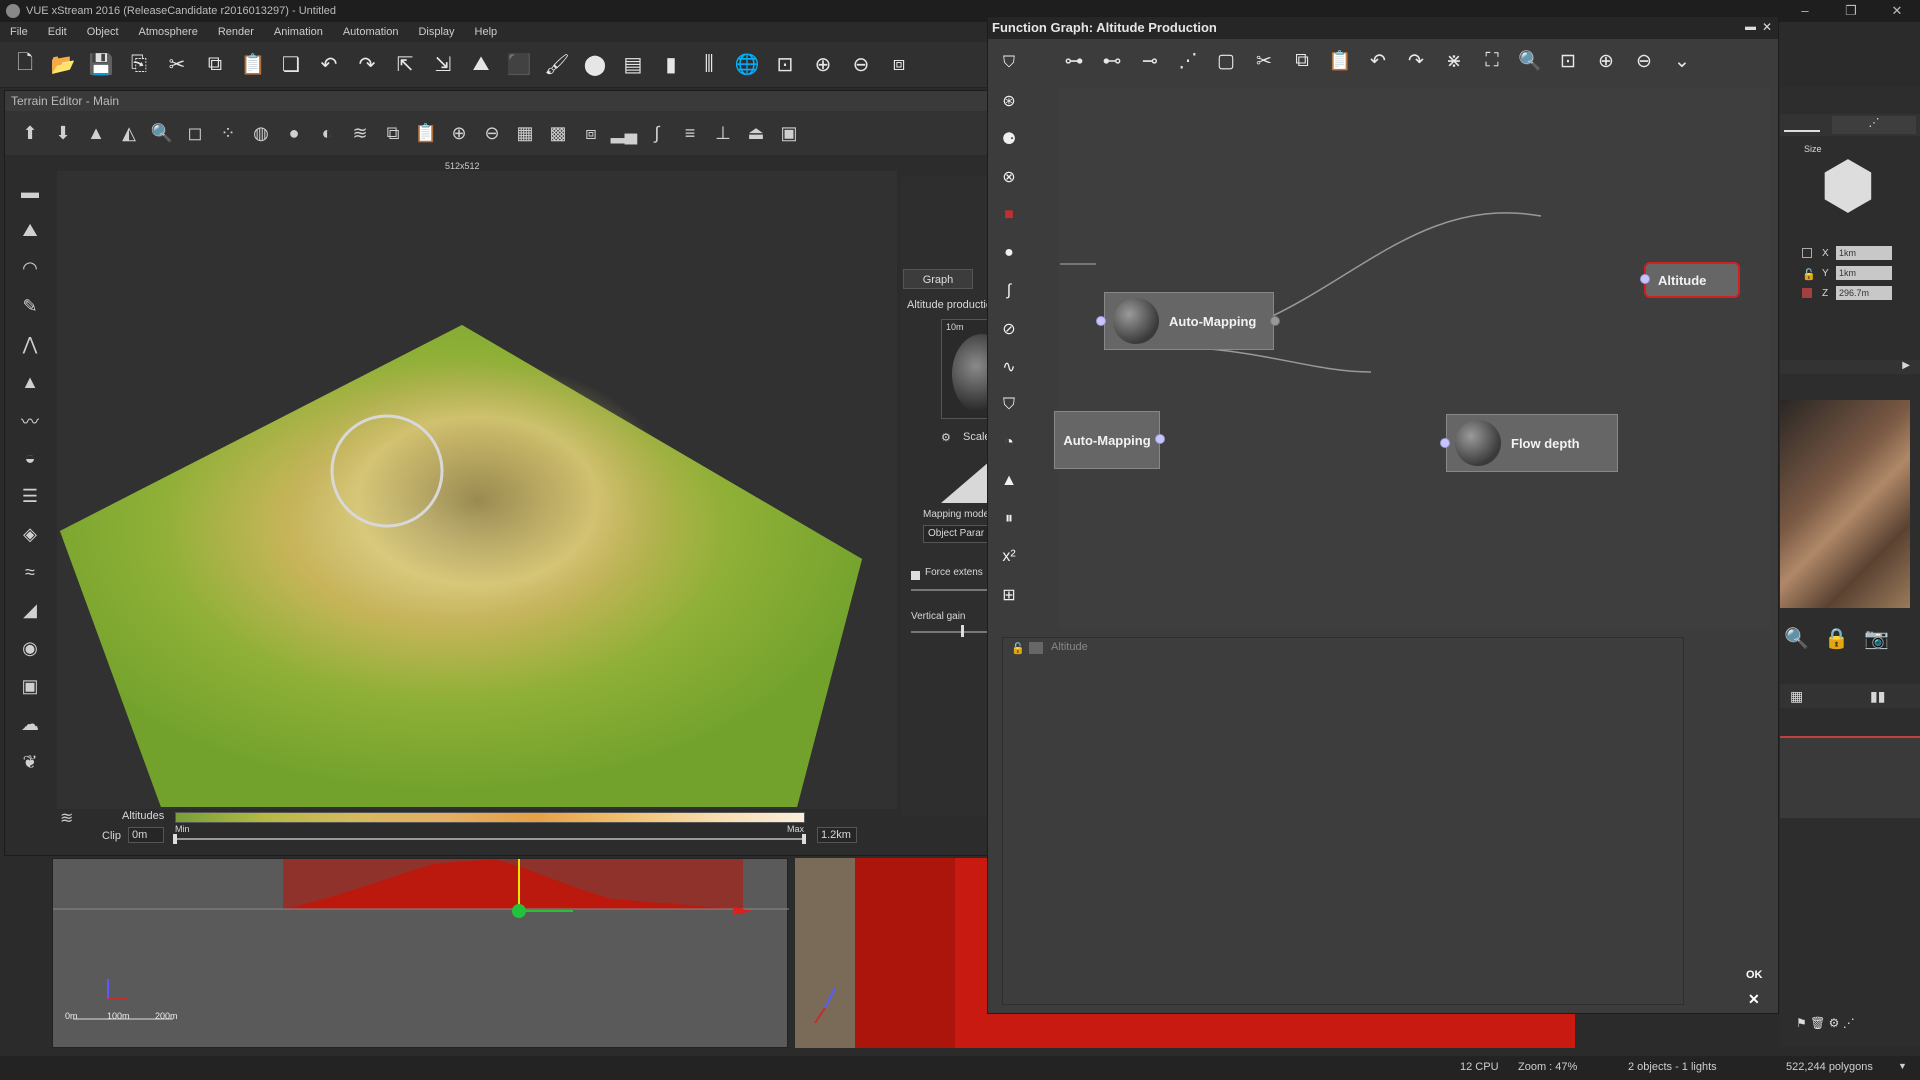 This screenshot has height=1080, width=1920. I want to click on panel-tab-one, so click(1802, 124).